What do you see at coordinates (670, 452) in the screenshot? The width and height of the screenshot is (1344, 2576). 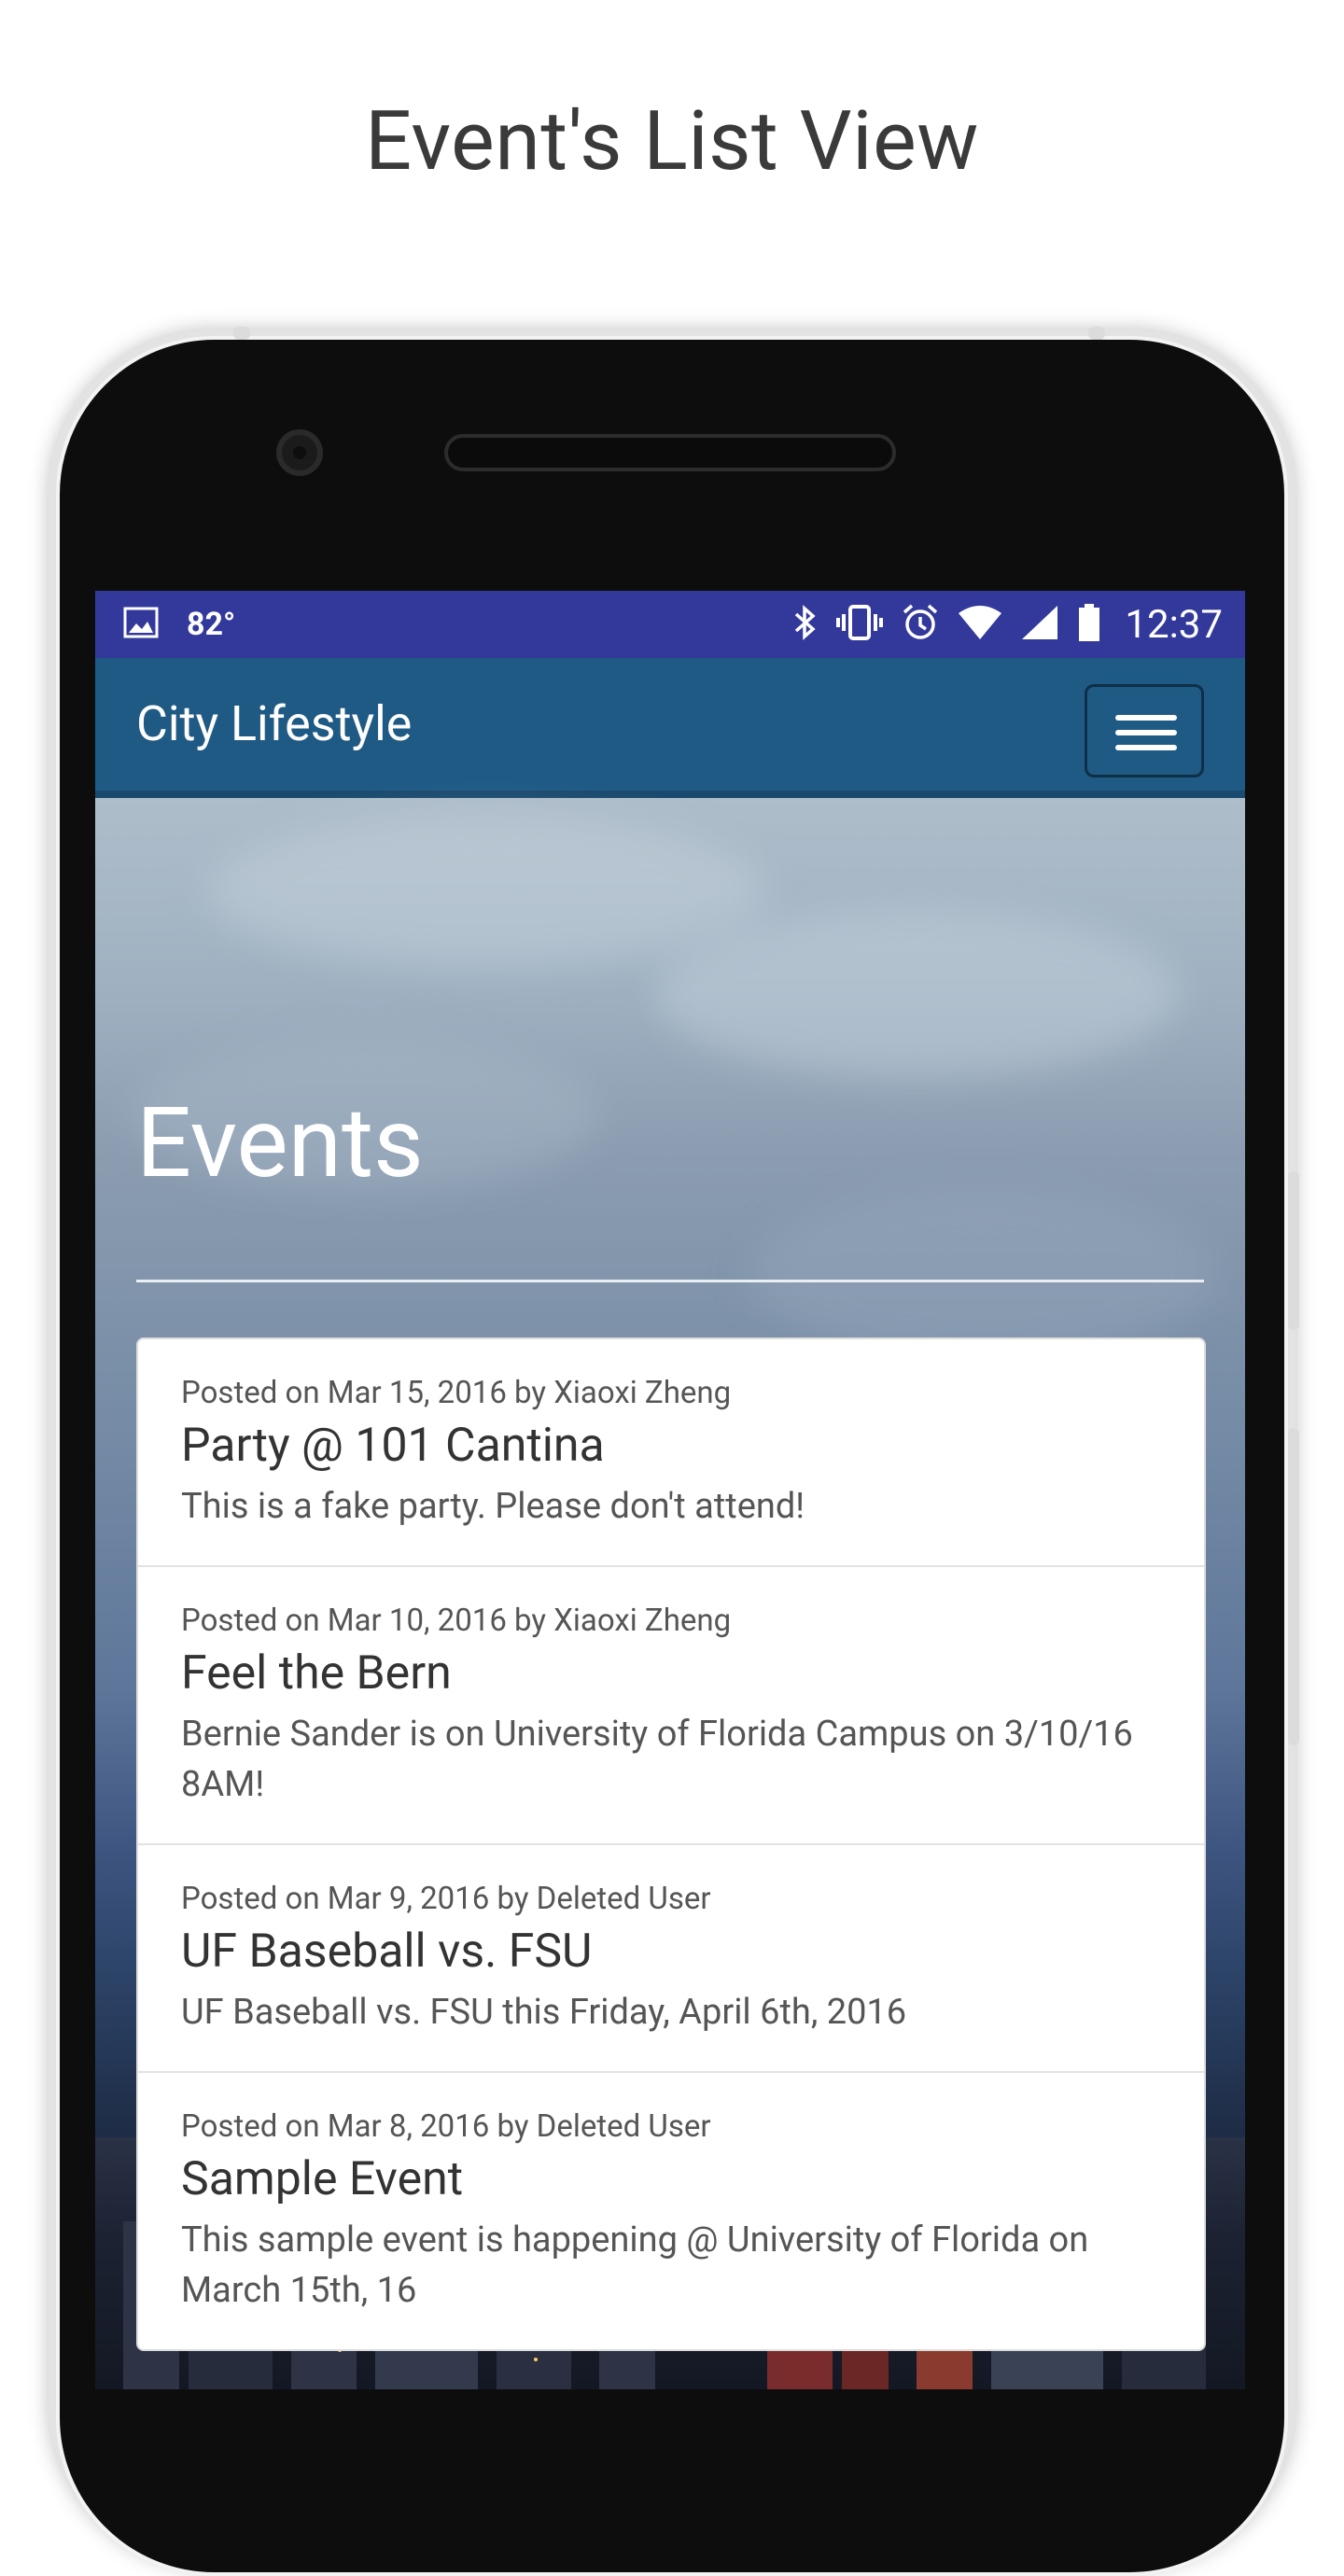 I see `earpiece-speaker` at bounding box center [670, 452].